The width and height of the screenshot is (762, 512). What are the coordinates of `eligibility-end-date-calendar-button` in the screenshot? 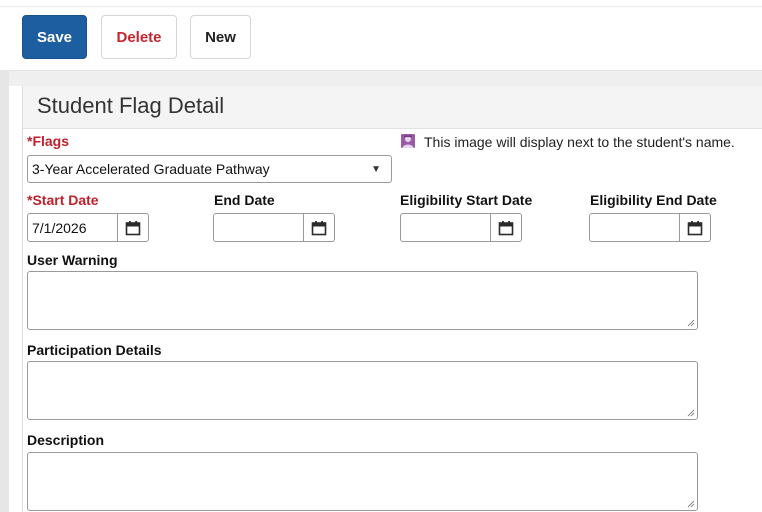 It's located at (694, 227).